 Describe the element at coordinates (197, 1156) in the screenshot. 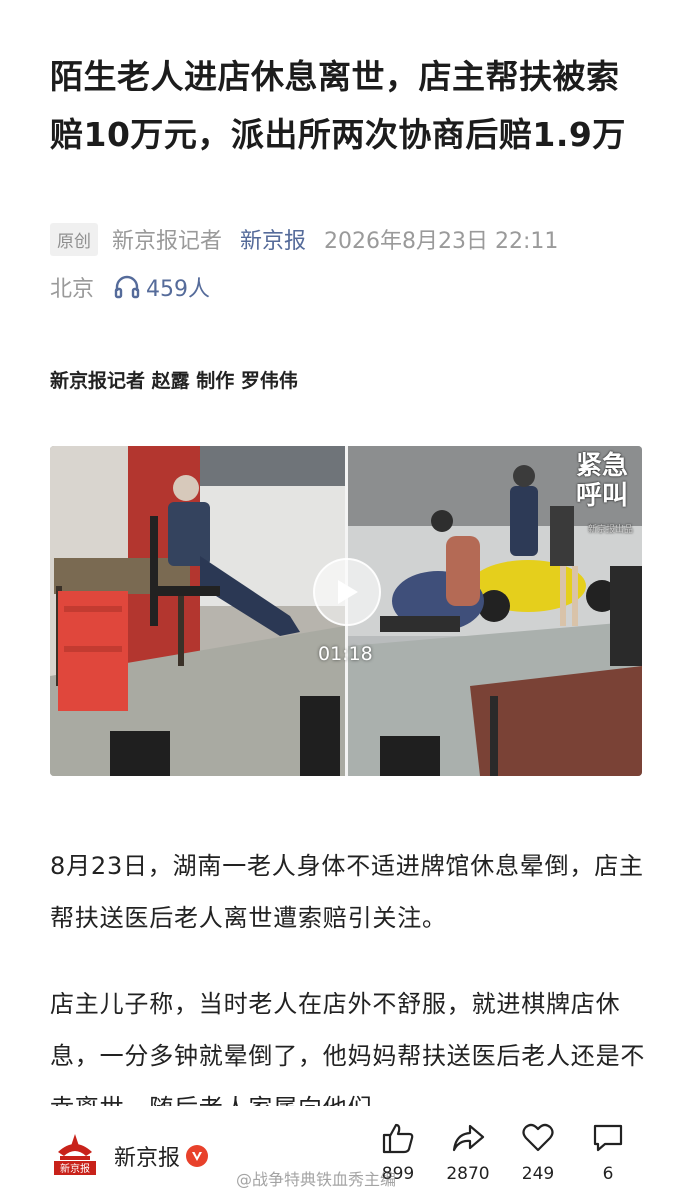

I see `verified-icon` at that location.